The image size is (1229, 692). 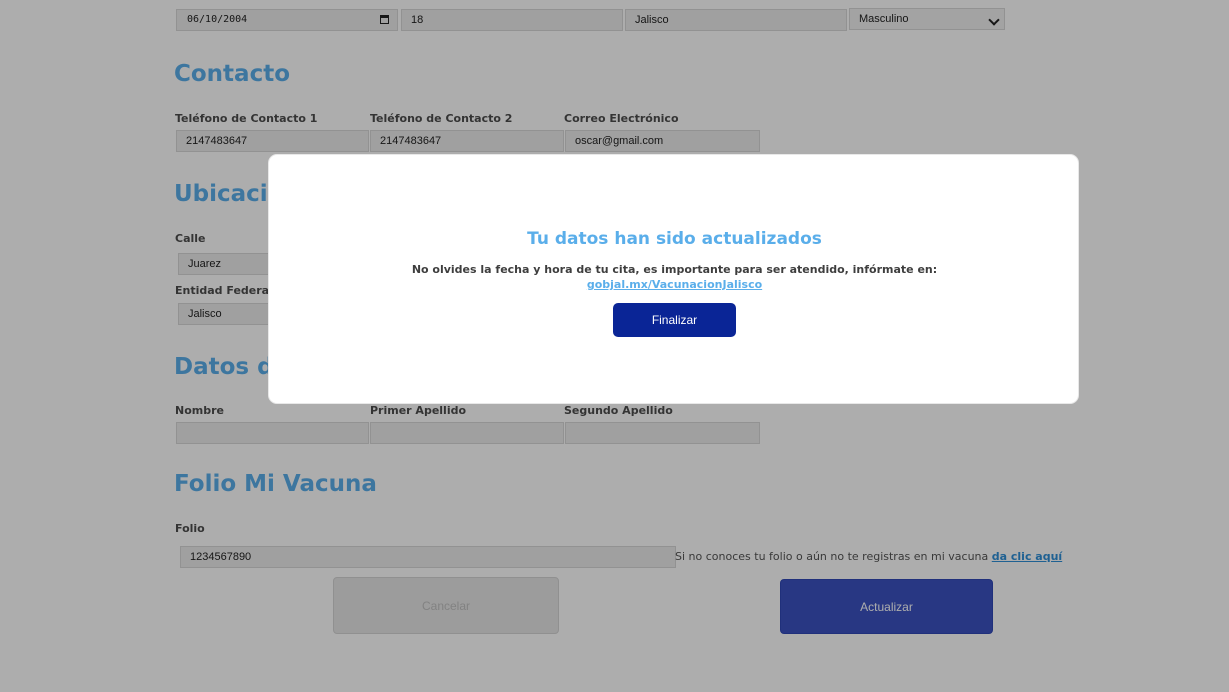 I want to click on modal-title: Tu datos han sido actualizados, so click(x=674, y=239).